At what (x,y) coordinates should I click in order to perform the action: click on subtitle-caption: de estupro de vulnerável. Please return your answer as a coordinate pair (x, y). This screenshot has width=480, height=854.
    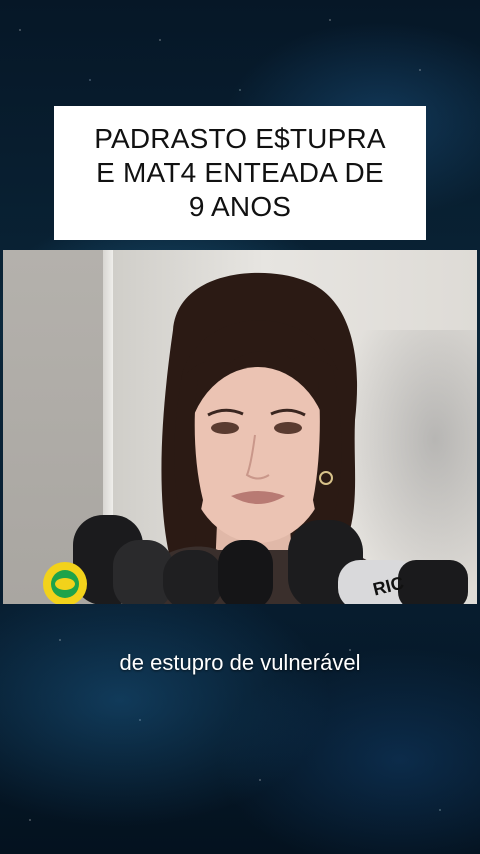
    Looking at the image, I should click on (240, 662).